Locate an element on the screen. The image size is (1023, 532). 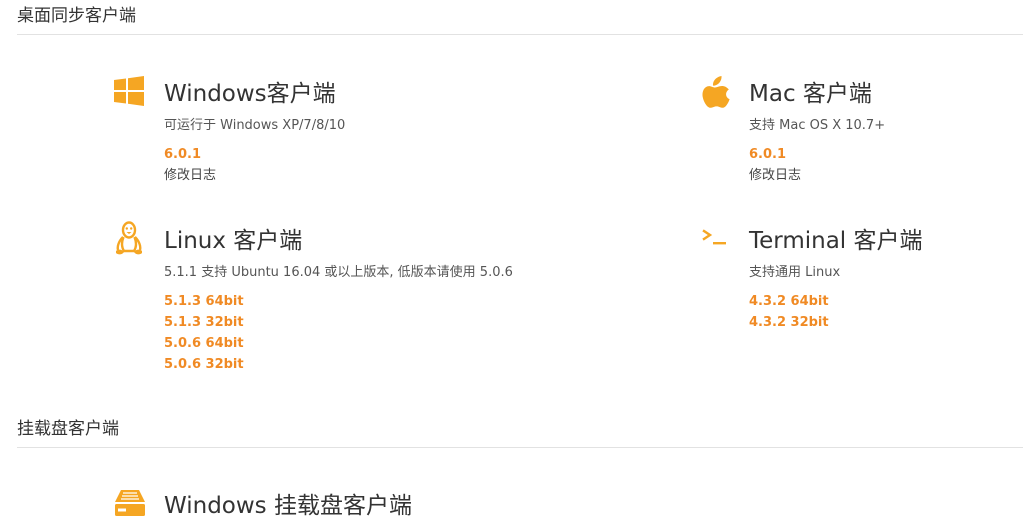
client-description: 可运行于 Windows XP/7/8/10 is located at coordinates (255, 125).